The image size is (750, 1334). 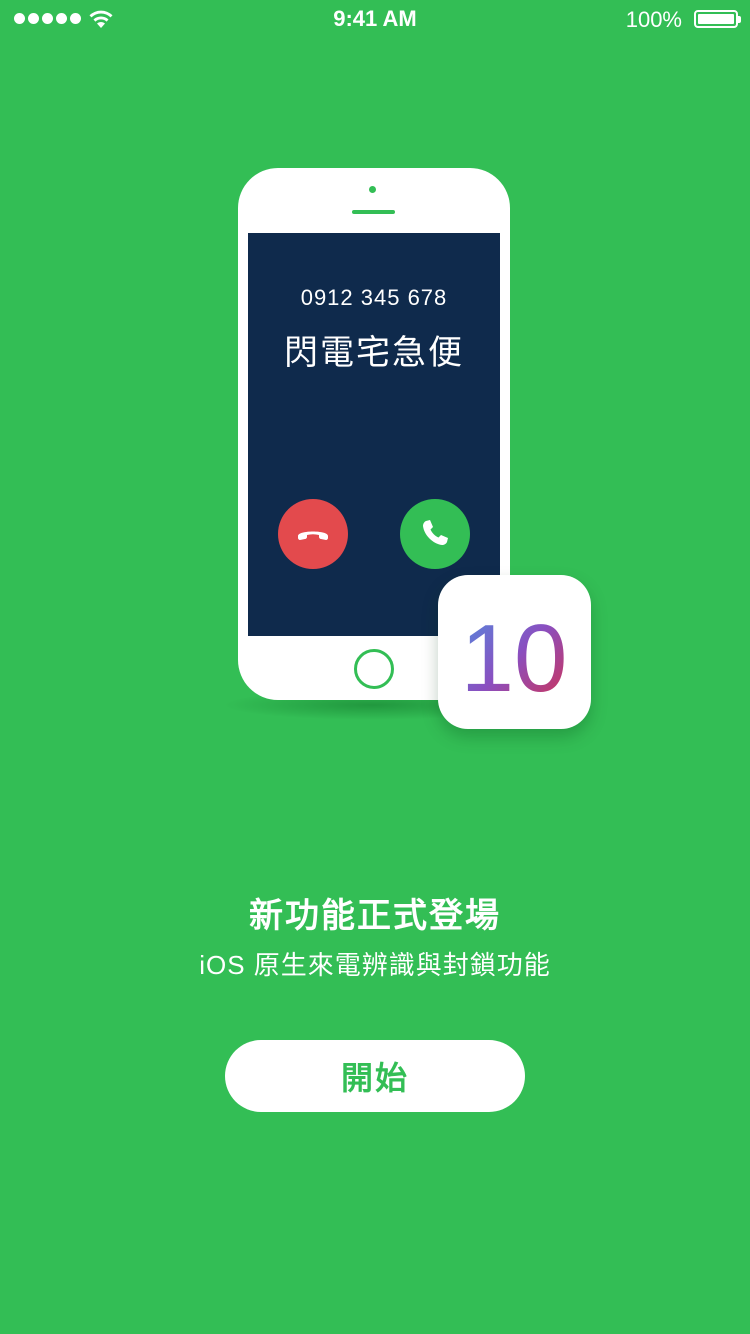 What do you see at coordinates (374, 297) in the screenshot?
I see `caller-number: 0912 345 678` at bounding box center [374, 297].